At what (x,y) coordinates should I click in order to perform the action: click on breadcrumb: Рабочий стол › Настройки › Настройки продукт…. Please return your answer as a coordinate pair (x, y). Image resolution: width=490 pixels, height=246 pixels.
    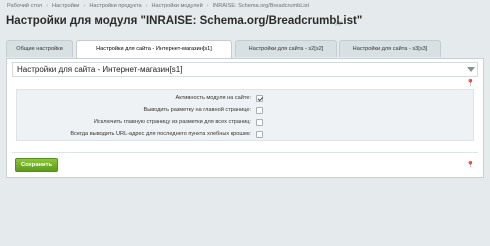
    Looking at the image, I should click on (158, 6).